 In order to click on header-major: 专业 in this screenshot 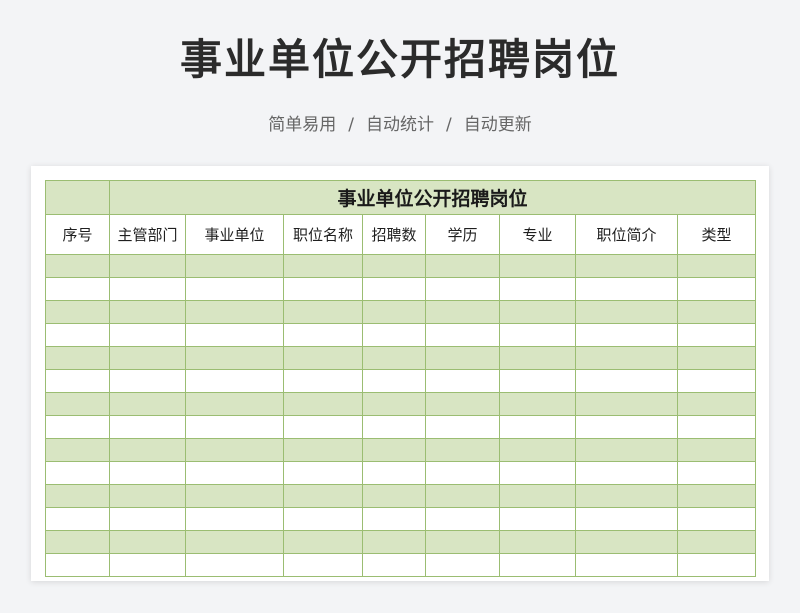, I will do `click(537, 234)`.